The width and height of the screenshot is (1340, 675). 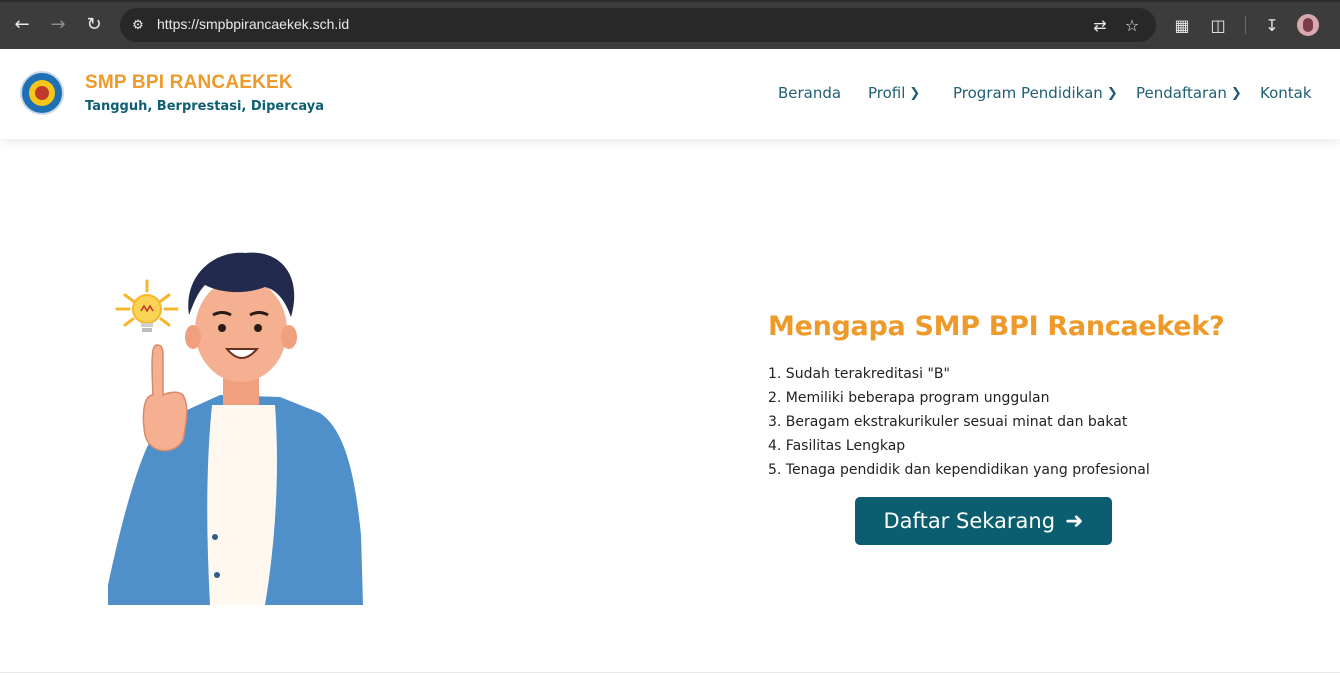 I want to click on face-shape, so click(x=241, y=330).